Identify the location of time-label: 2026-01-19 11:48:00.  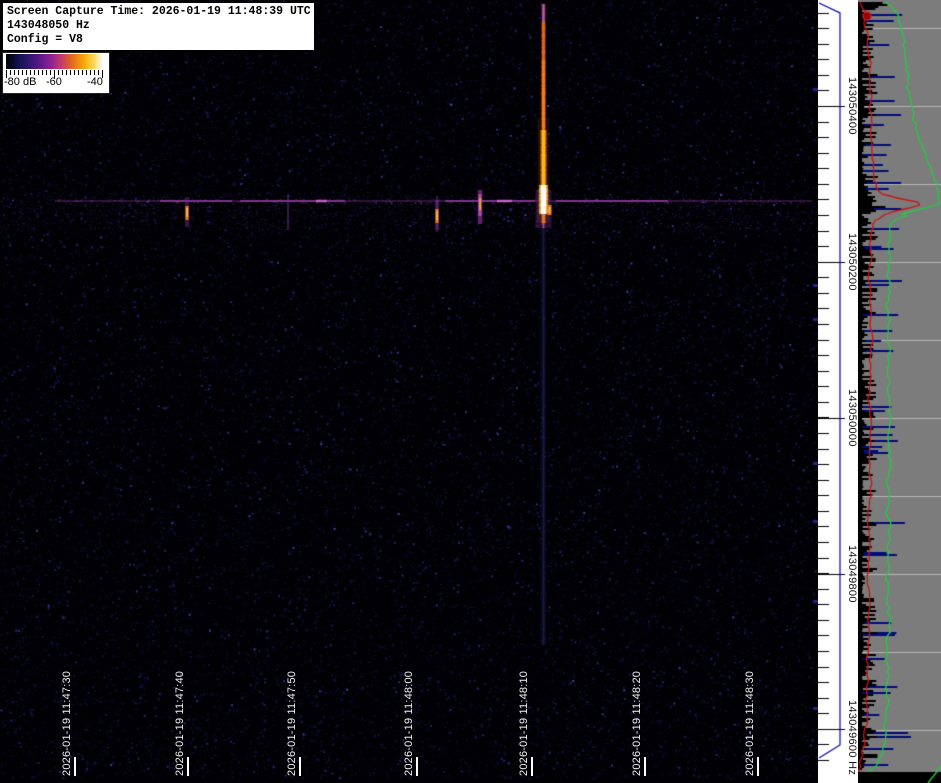
(409, 723).